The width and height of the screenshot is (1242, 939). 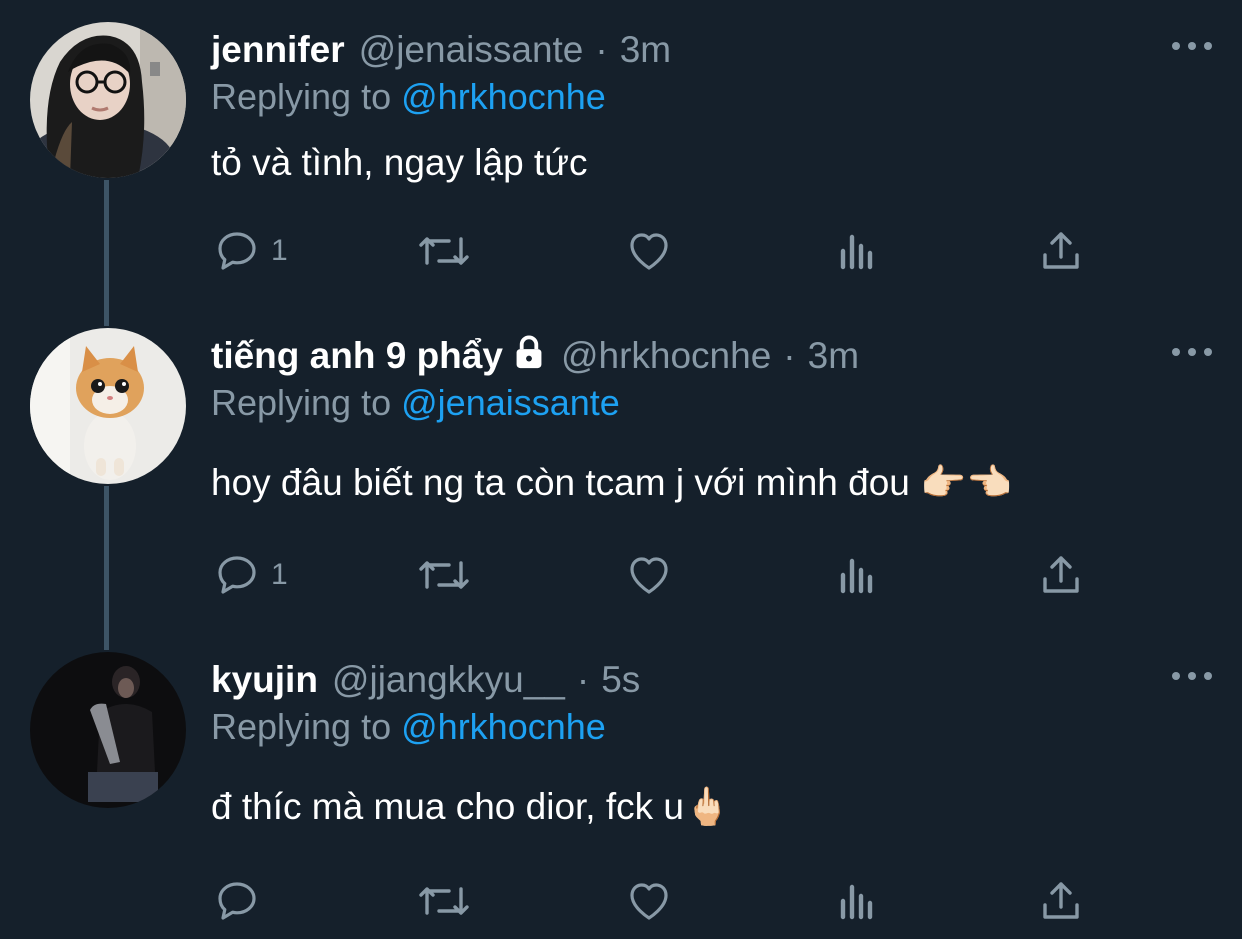 I want to click on lock-icon, so click(x=529, y=356).